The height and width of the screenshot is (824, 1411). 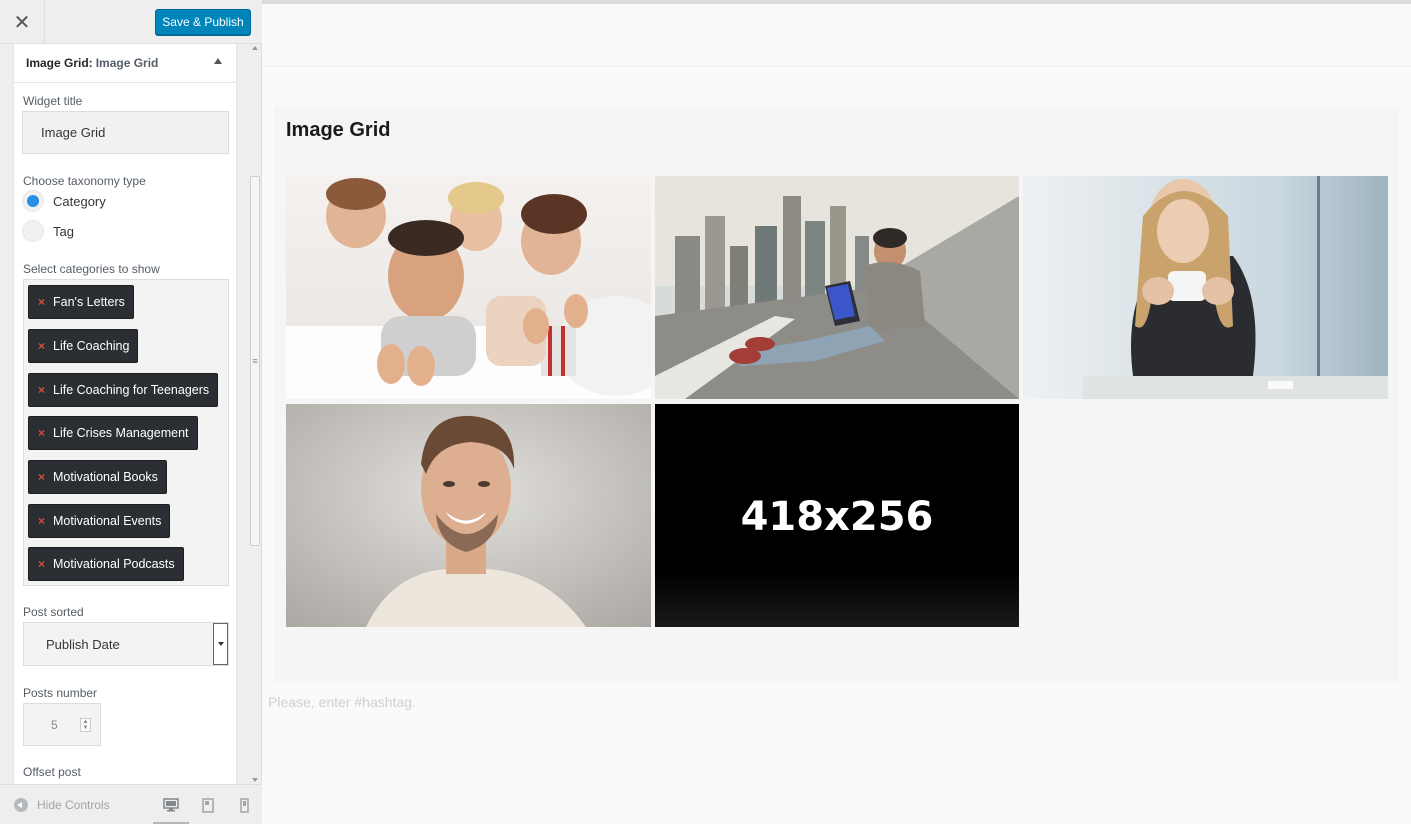 I want to click on radio-checked-icon, so click(x=33, y=201).